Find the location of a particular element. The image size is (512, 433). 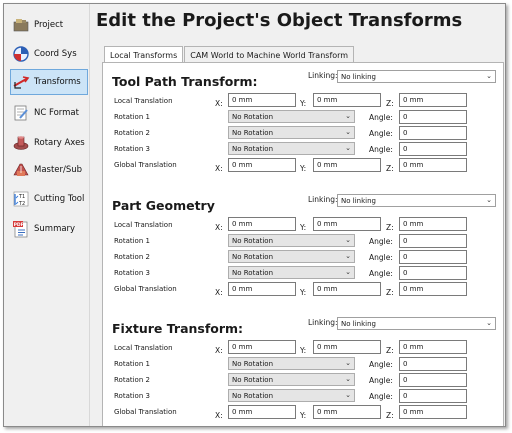

rotation-1-label: Rotation 1 is located at coordinates (132, 364).